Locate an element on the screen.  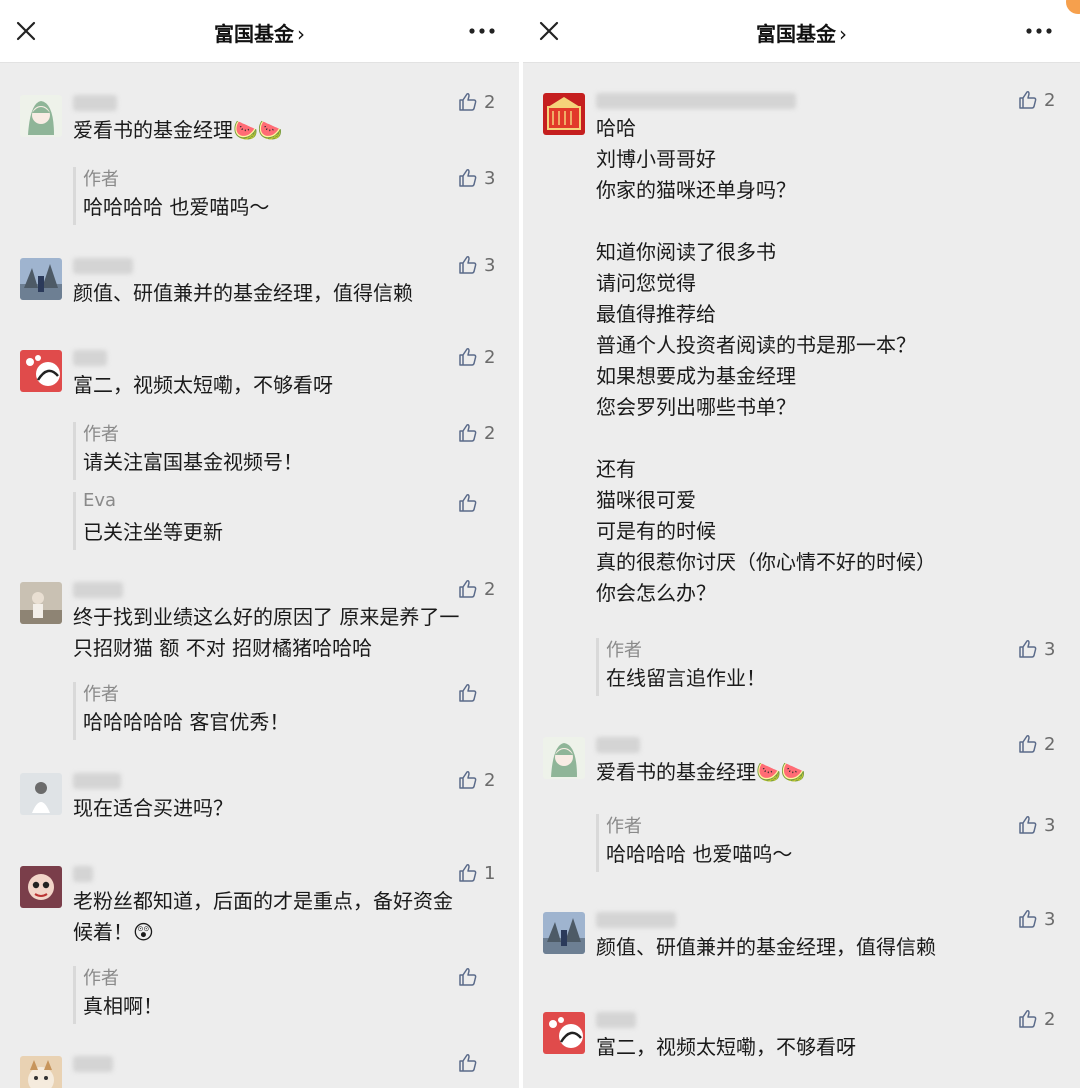
reply-item: Eva 已关注坐等更新 is located at coordinates (296, 521).